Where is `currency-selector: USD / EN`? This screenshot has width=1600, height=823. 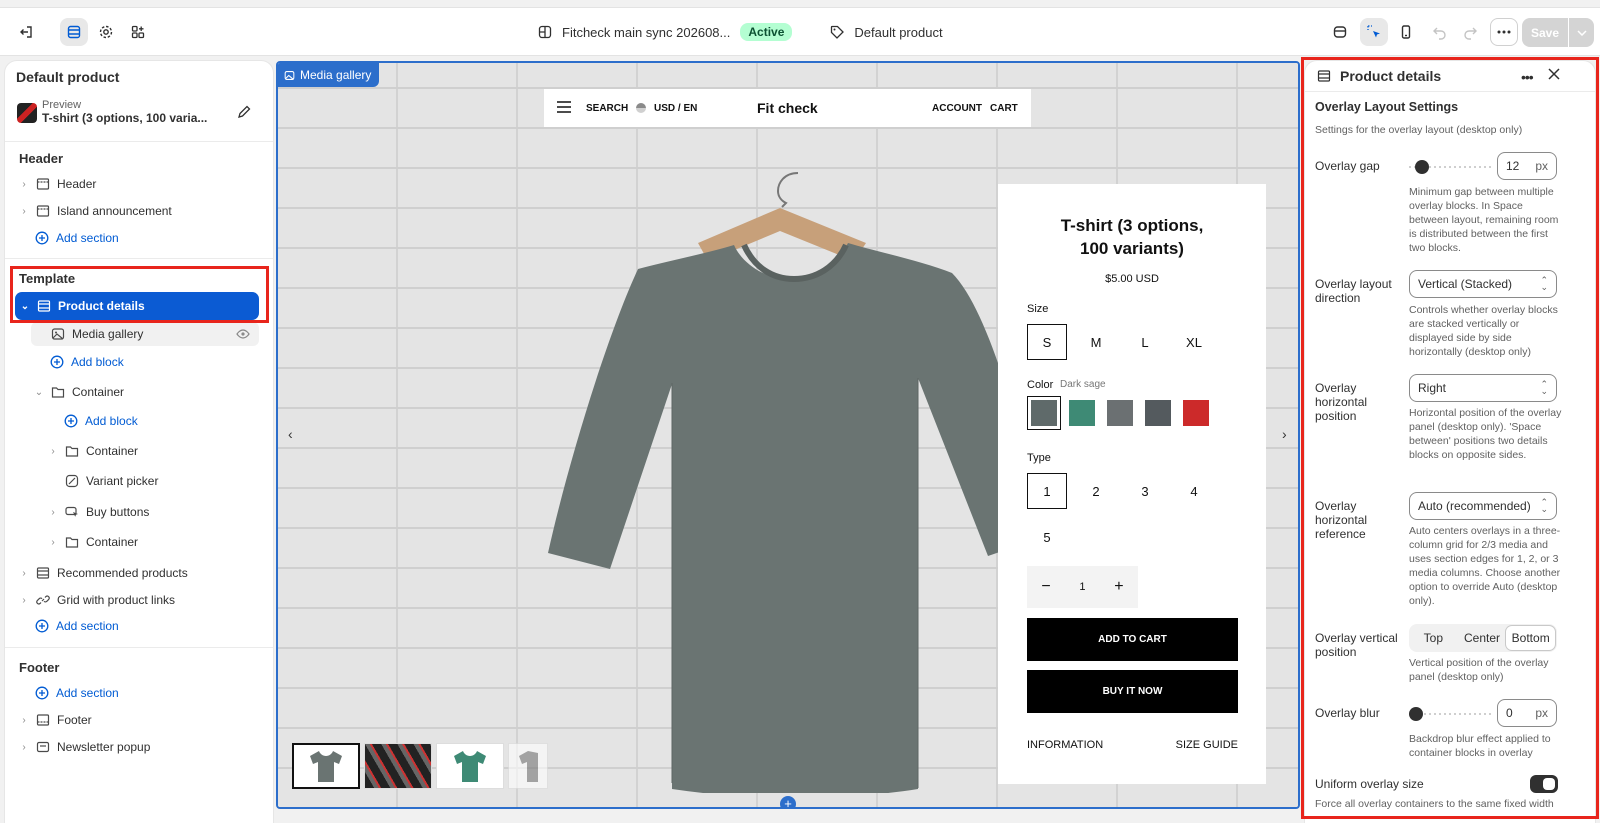 currency-selector: USD / EN is located at coordinates (675, 108).